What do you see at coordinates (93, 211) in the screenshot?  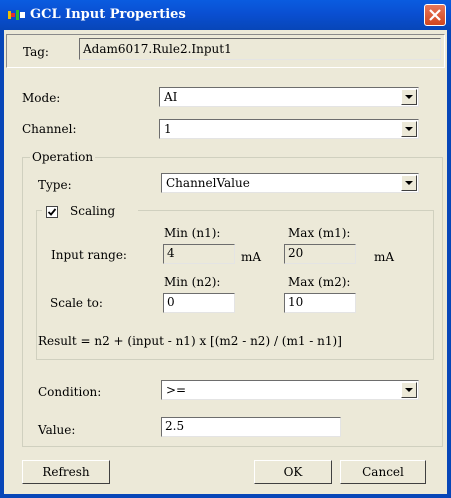 I see `scaling-legend: Scaling` at bounding box center [93, 211].